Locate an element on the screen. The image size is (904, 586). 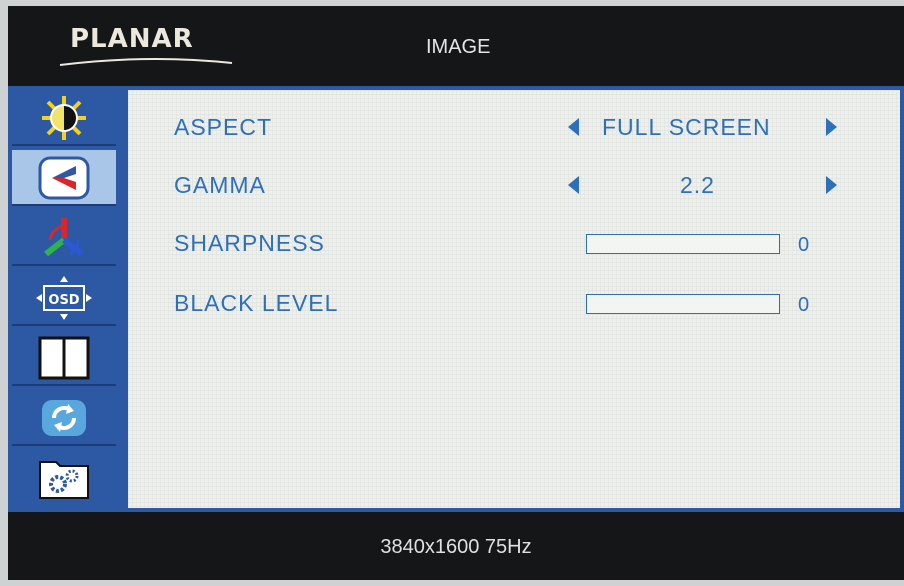
osd-icon-label: OSD is located at coordinates (63, 300).